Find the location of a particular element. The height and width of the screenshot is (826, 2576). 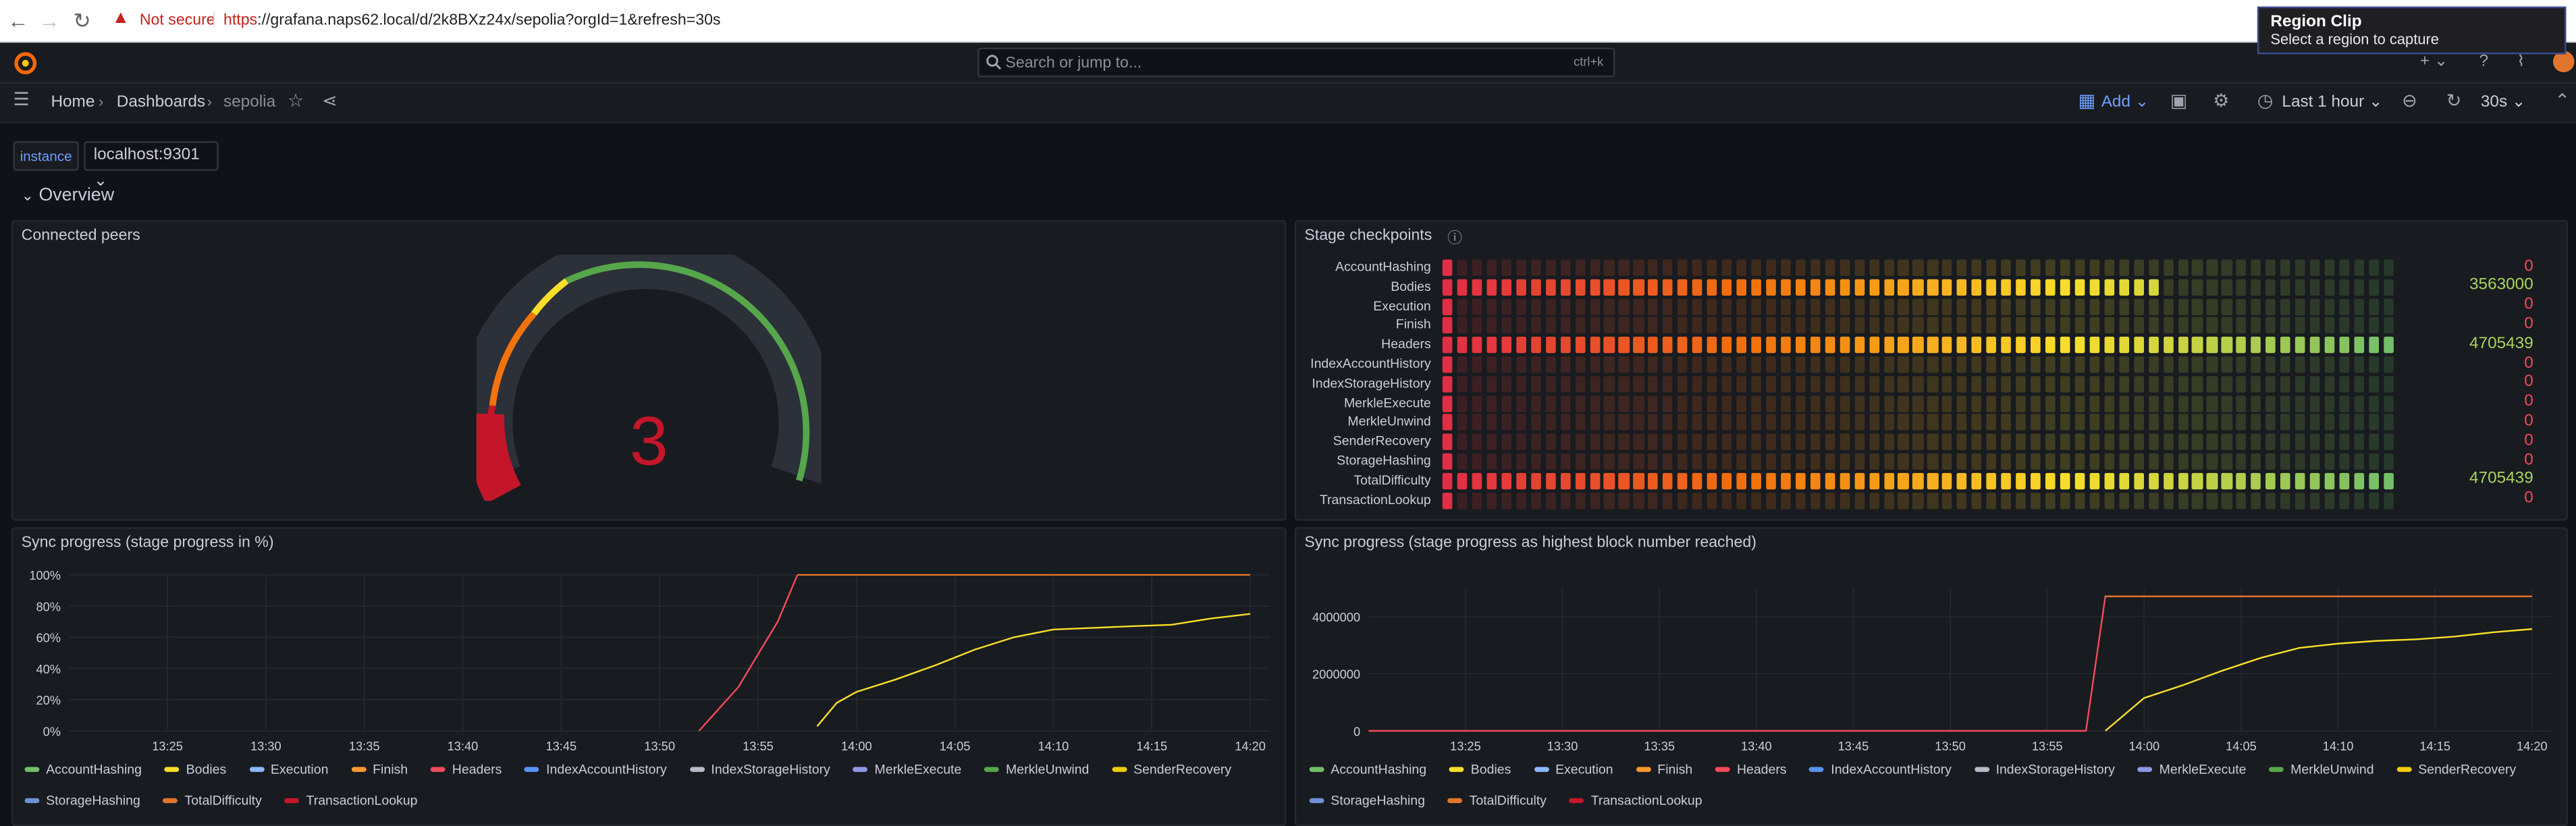

new-menu-icon: + ⌄ is located at coordinates (2434, 62).